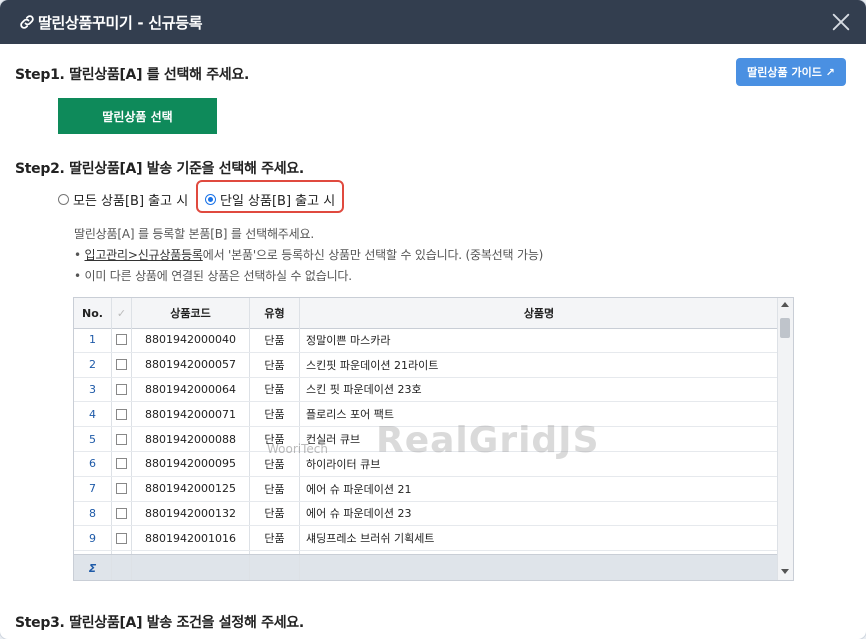  I want to click on row-name: 에어 슈 파운데이션 21, so click(539, 488).